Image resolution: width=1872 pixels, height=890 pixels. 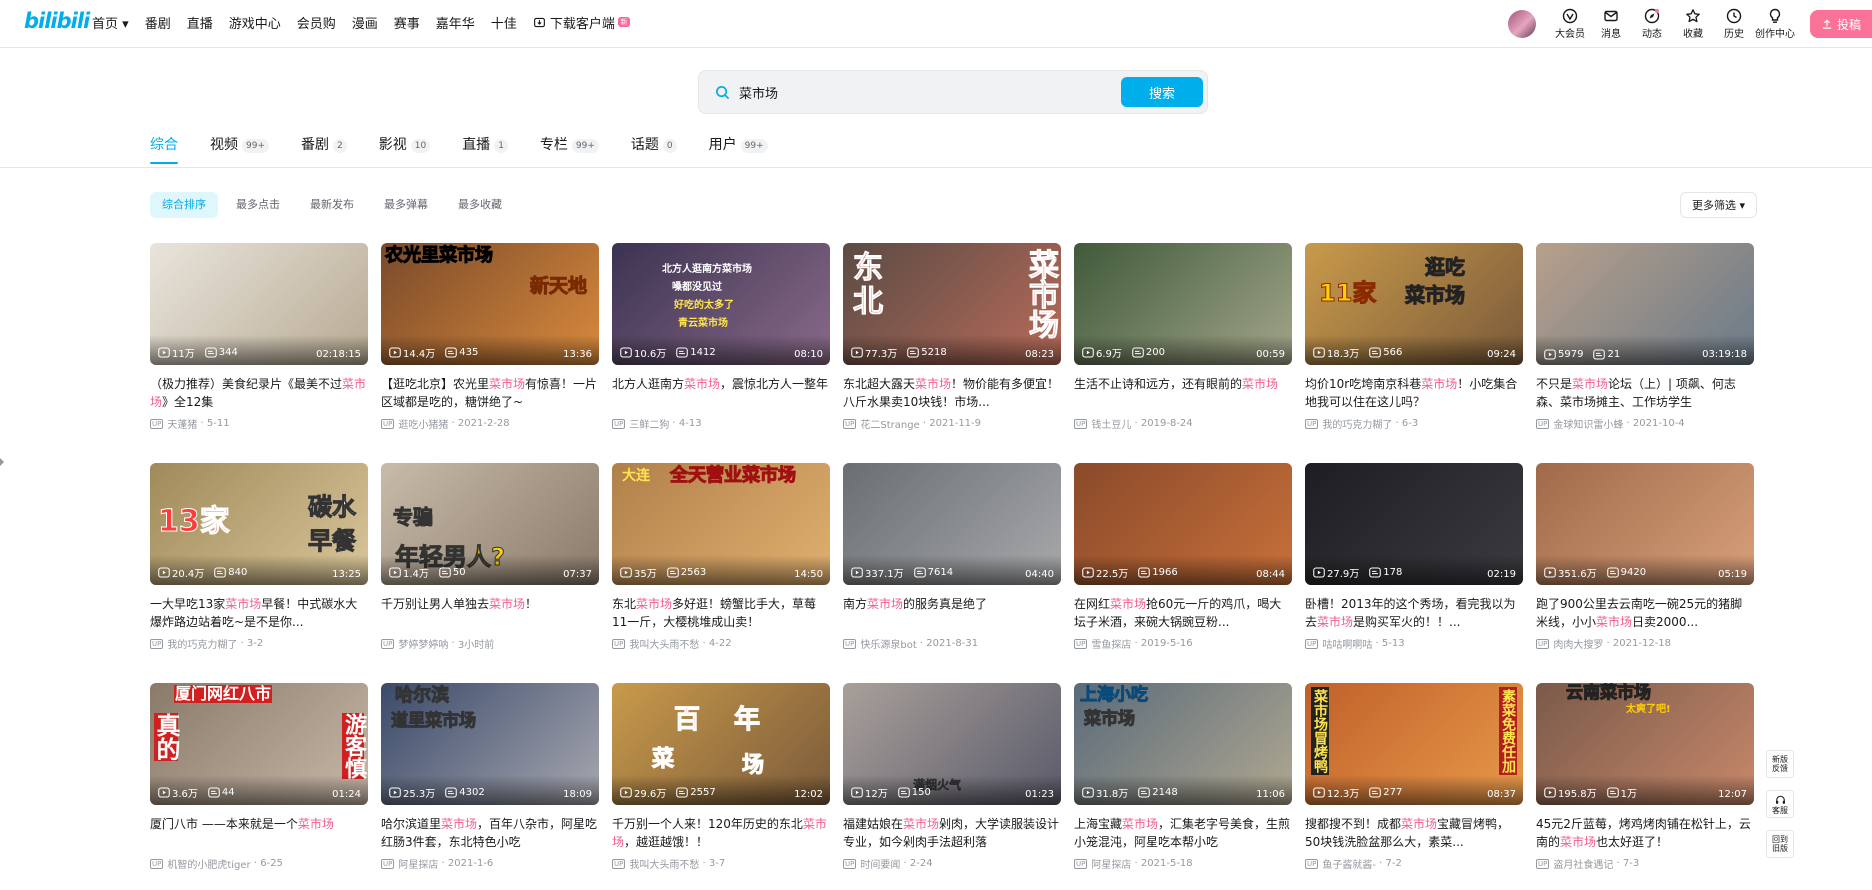 What do you see at coordinates (1183, 393) in the screenshot?
I see `video-title: 生活不止诗和远方，还有眼前的菜市场` at bounding box center [1183, 393].